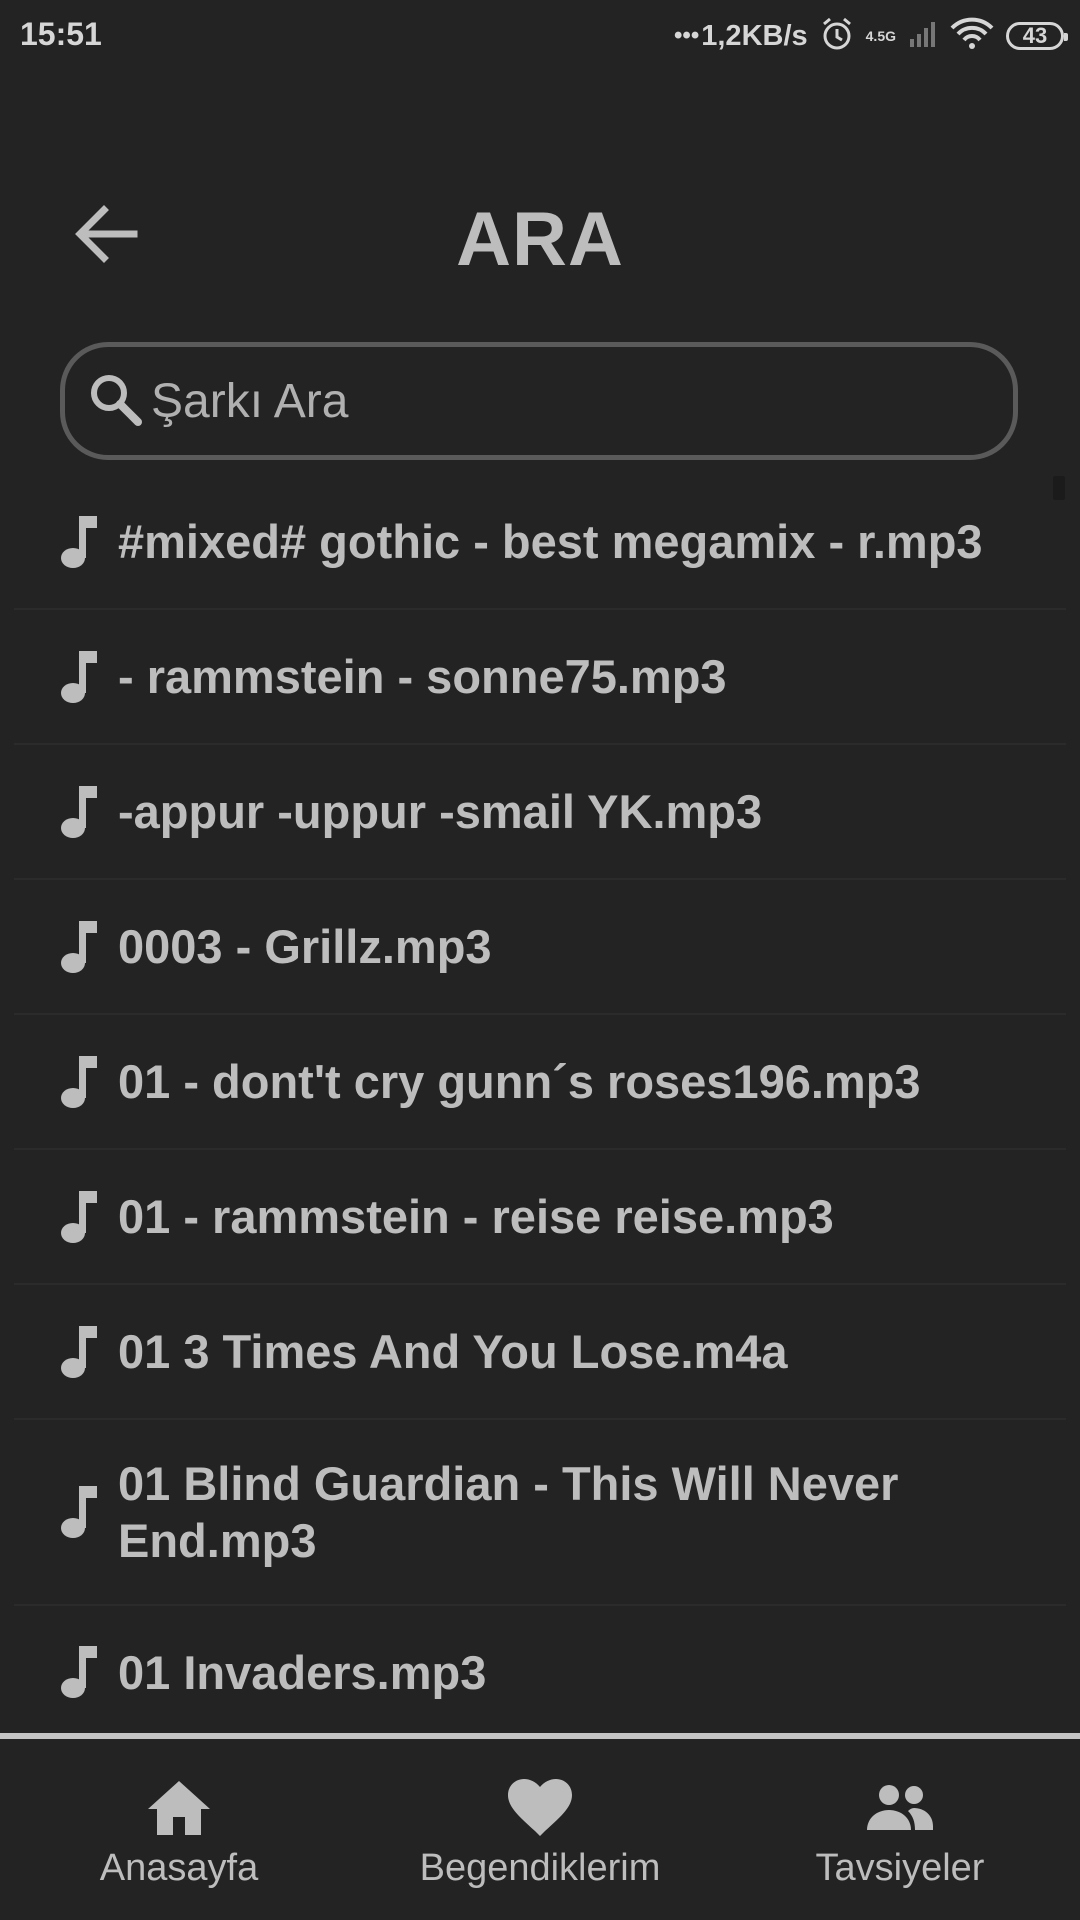 The image size is (1080, 1920). Describe the element at coordinates (305, 946) in the screenshot. I see `song-title: 0003 - Grillz.mp3` at that location.